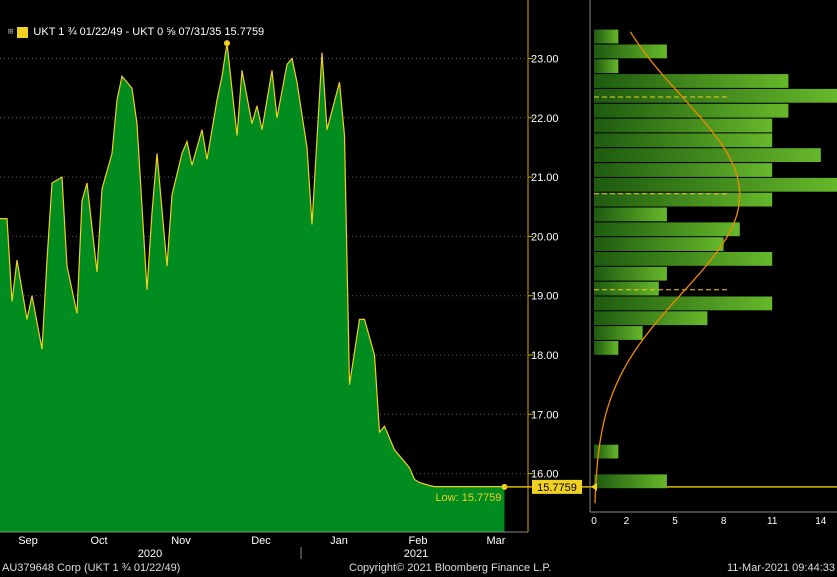  What do you see at coordinates (91, 568) in the screenshot?
I see `footer-security: AU379648 Corp (UKT 1 ¾ 01/22/49)` at bounding box center [91, 568].